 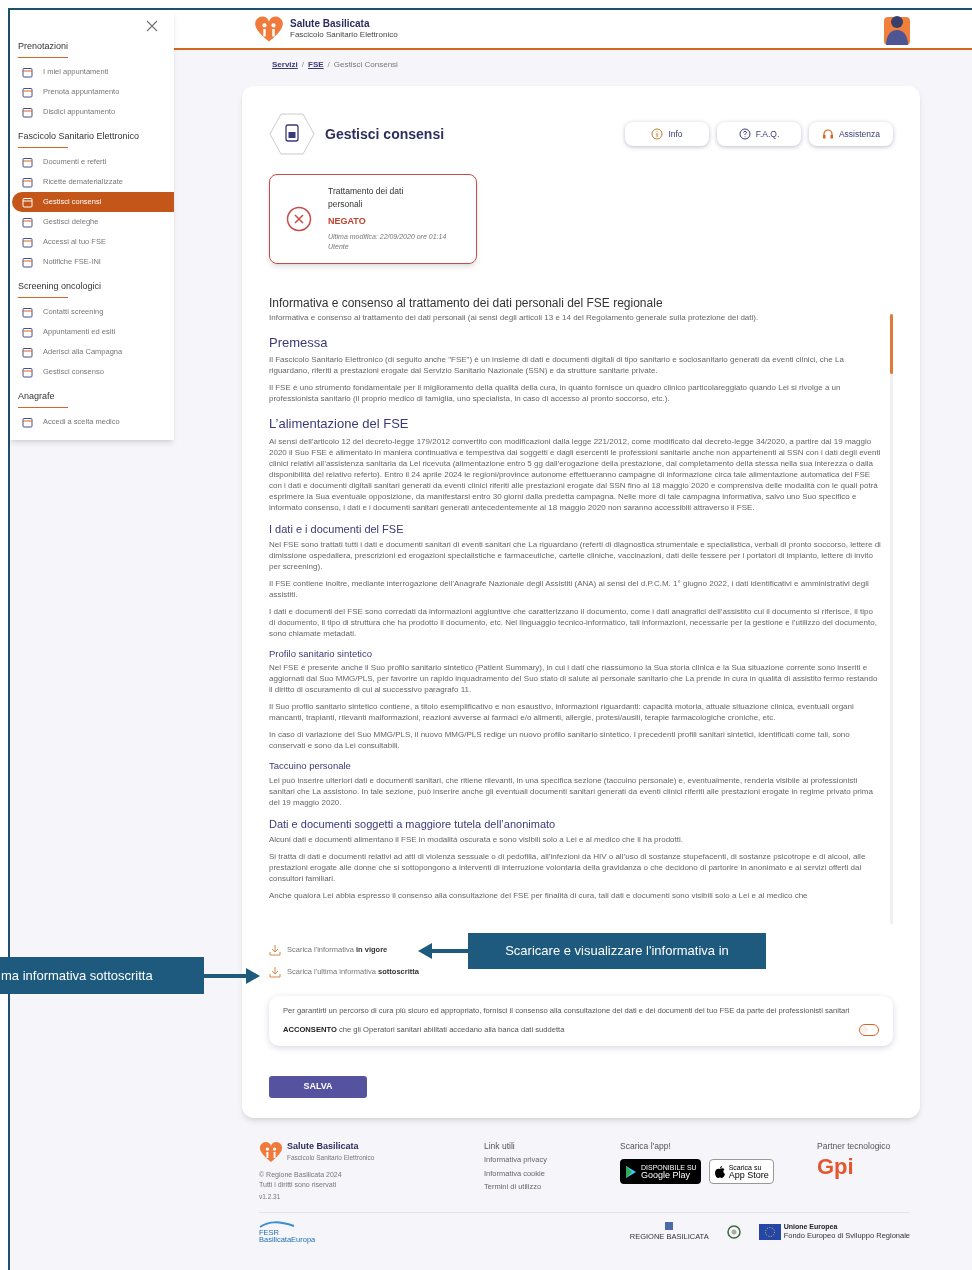 I want to click on paragraph: Il FSE contiene inoltre, mediante interrogazione dell’Anagrafe Nazionale degli Assistiti (ANA) ai sensi del d.P.C.M. 1° giugno 2022, i dati identificativi e amministrativi degli assistiti., so click(x=569, y=589).